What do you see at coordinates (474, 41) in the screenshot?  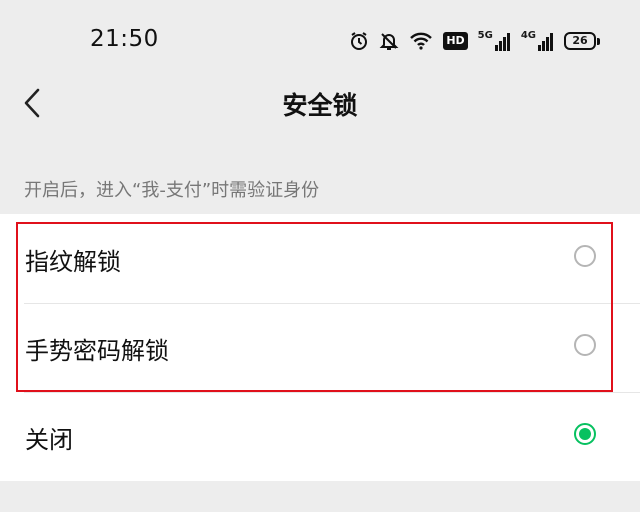 I see `status-icons: HD 5G 4G 26` at bounding box center [474, 41].